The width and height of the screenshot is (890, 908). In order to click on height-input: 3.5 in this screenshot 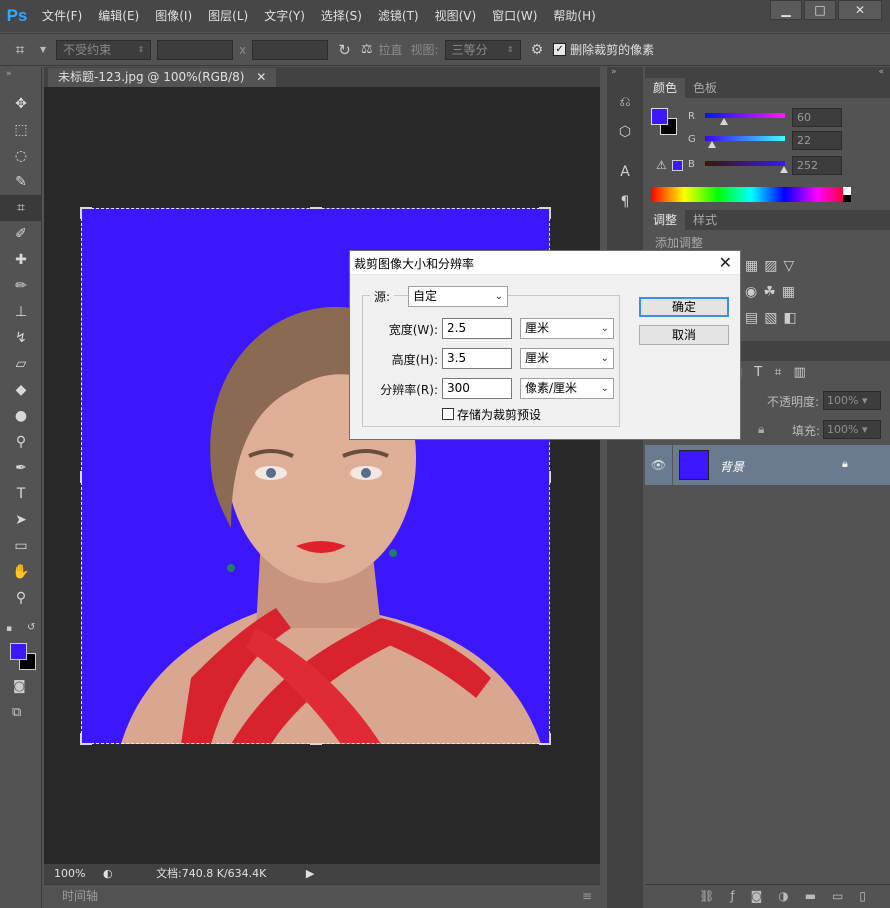, I will do `click(477, 358)`.